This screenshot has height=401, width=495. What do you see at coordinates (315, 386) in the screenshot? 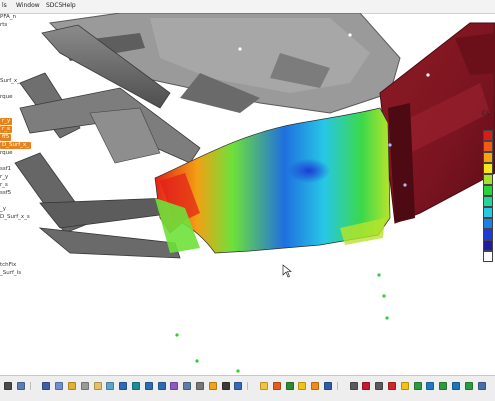
I see `cursor-icon` at bounding box center [315, 386].